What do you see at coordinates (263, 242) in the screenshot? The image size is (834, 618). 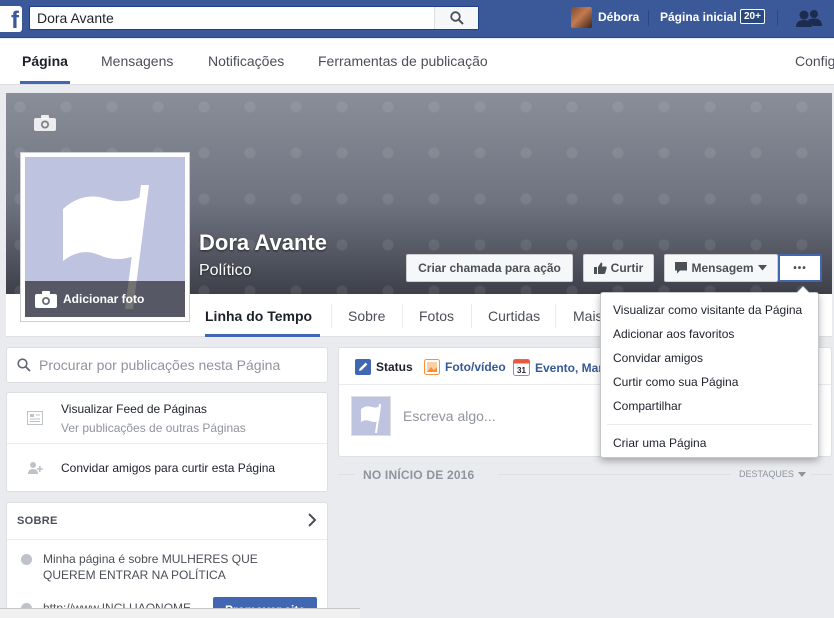 I see `page-title: Dora Avante` at bounding box center [263, 242].